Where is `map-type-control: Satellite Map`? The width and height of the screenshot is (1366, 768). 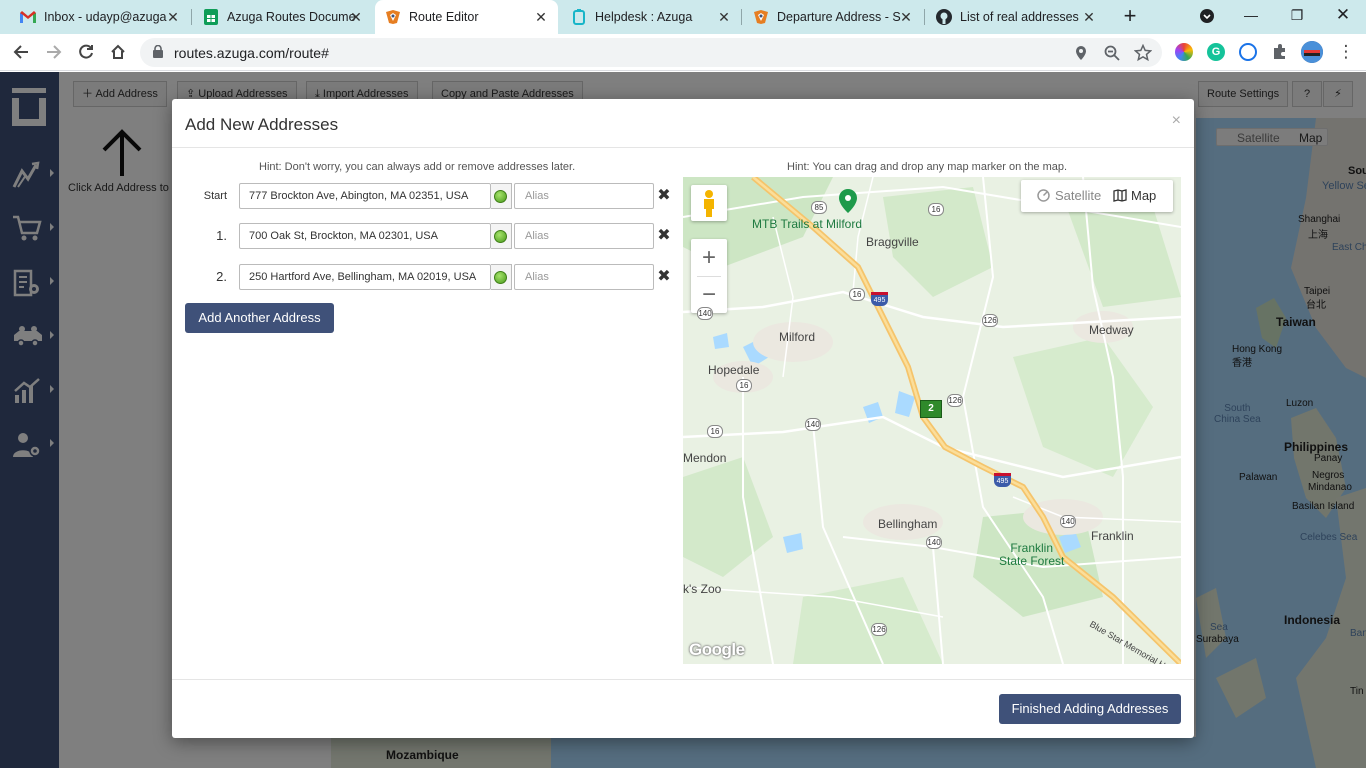
map-type-control: Satellite Map is located at coordinates (1097, 196).